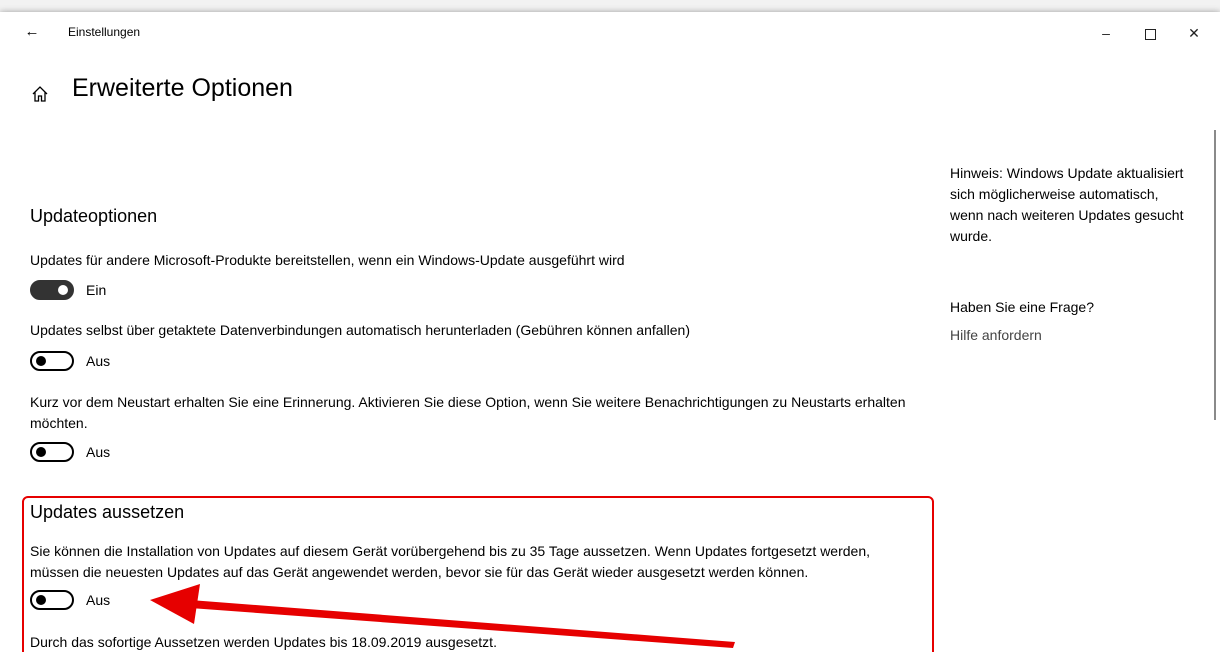 The width and height of the screenshot is (1220, 652). What do you see at coordinates (32, 32) in the screenshot?
I see `back-arrow-icon: ←` at bounding box center [32, 32].